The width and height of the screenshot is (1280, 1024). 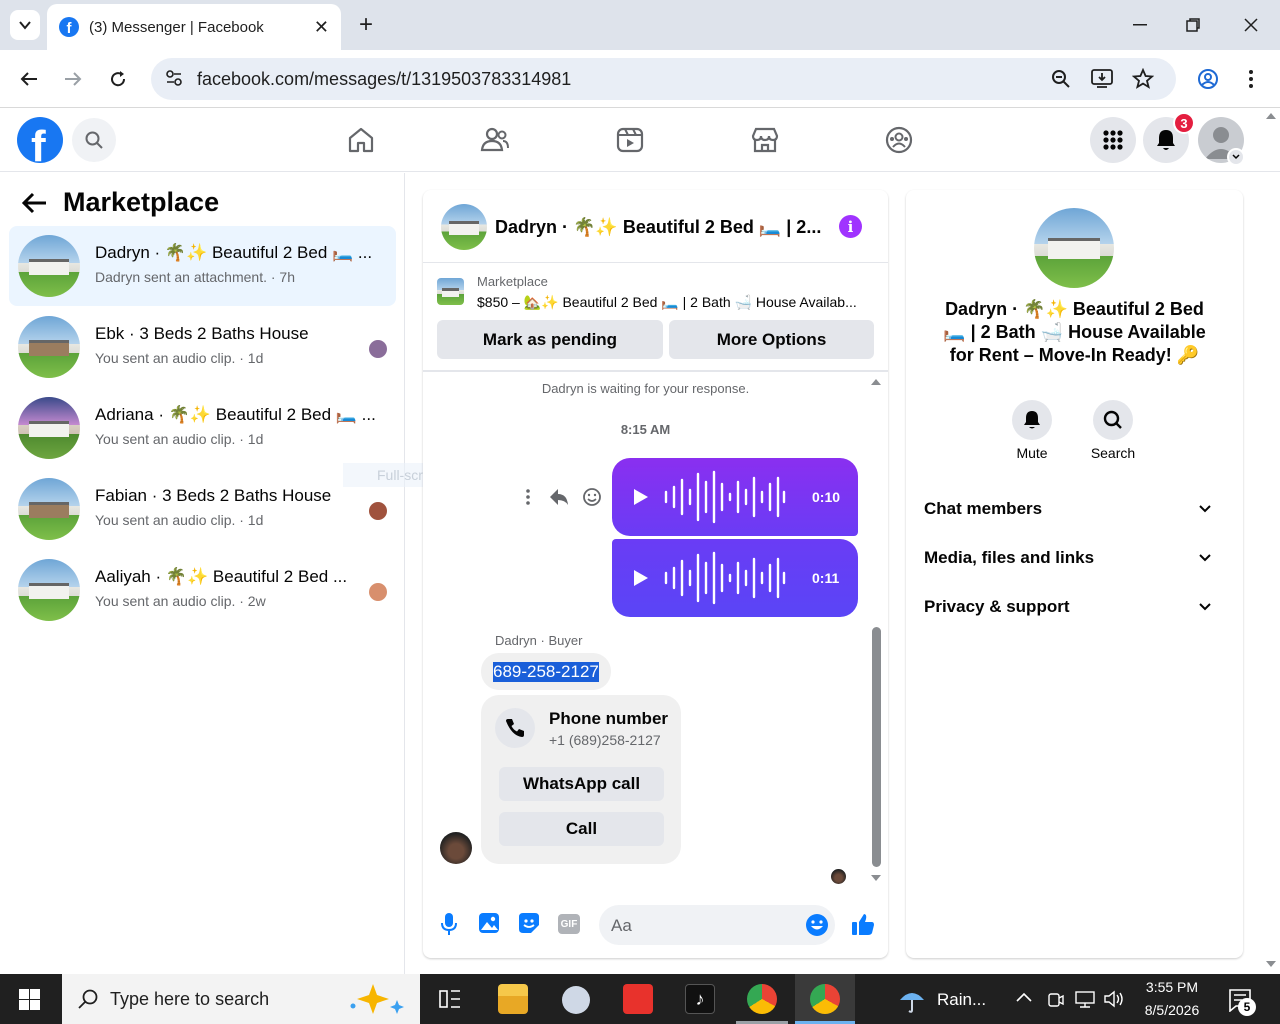 What do you see at coordinates (581, 829) in the screenshot?
I see `call-button: Call` at bounding box center [581, 829].